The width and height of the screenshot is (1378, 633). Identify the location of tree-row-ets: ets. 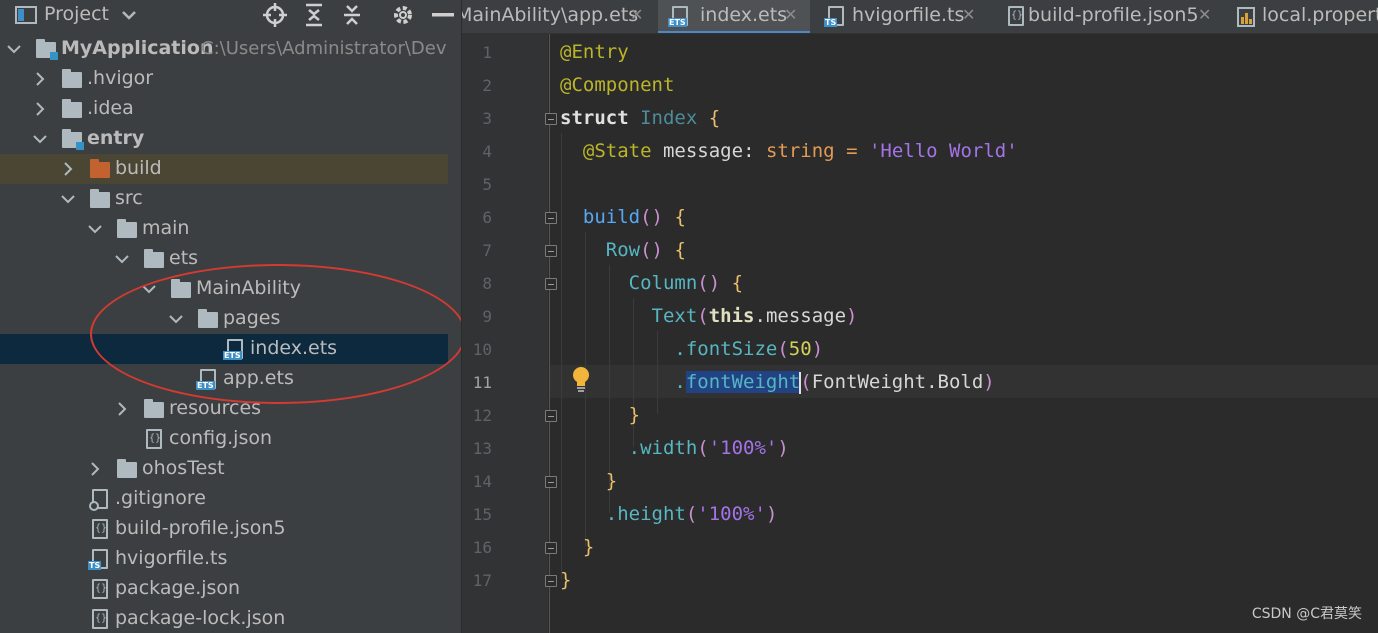
(230, 259).